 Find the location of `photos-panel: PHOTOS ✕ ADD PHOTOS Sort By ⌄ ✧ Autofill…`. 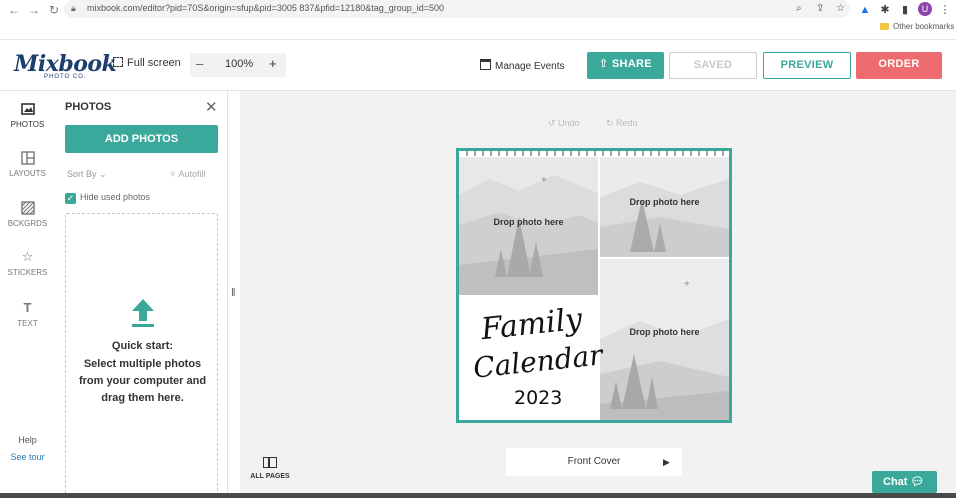

photos-panel: PHOTOS ✕ ADD PHOTOS Sort By ⌄ ✧ Autofill… is located at coordinates (141, 294).